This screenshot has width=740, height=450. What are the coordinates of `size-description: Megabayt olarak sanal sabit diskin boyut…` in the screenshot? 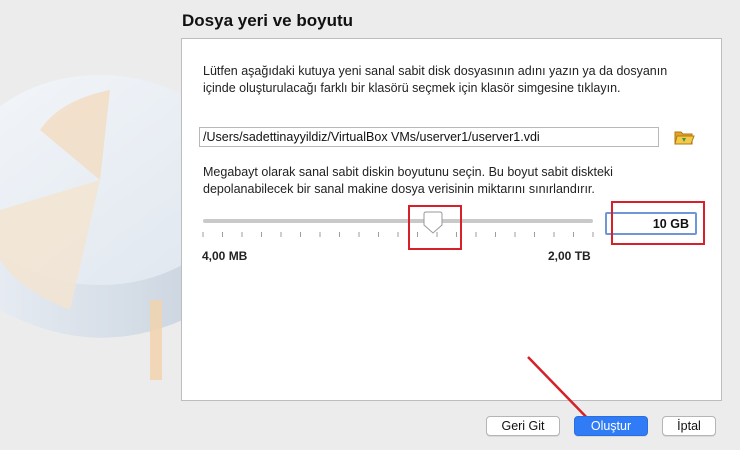 It's located at (408, 180).